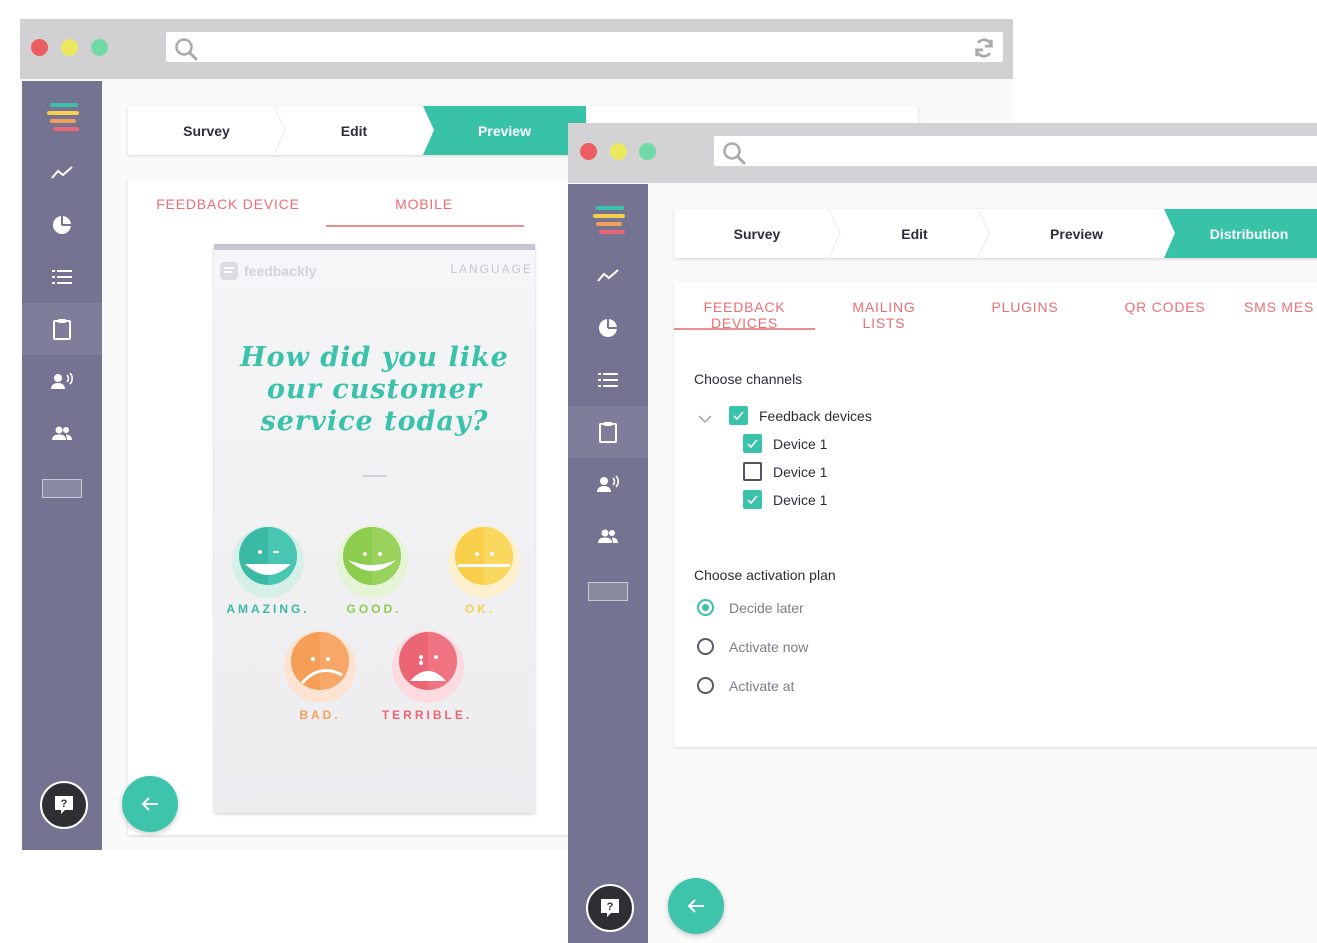 Image resolution: width=1317 pixels, height=943 pixels. I want to click on tab-plugins: PLUGINS, so click(1025, 307).